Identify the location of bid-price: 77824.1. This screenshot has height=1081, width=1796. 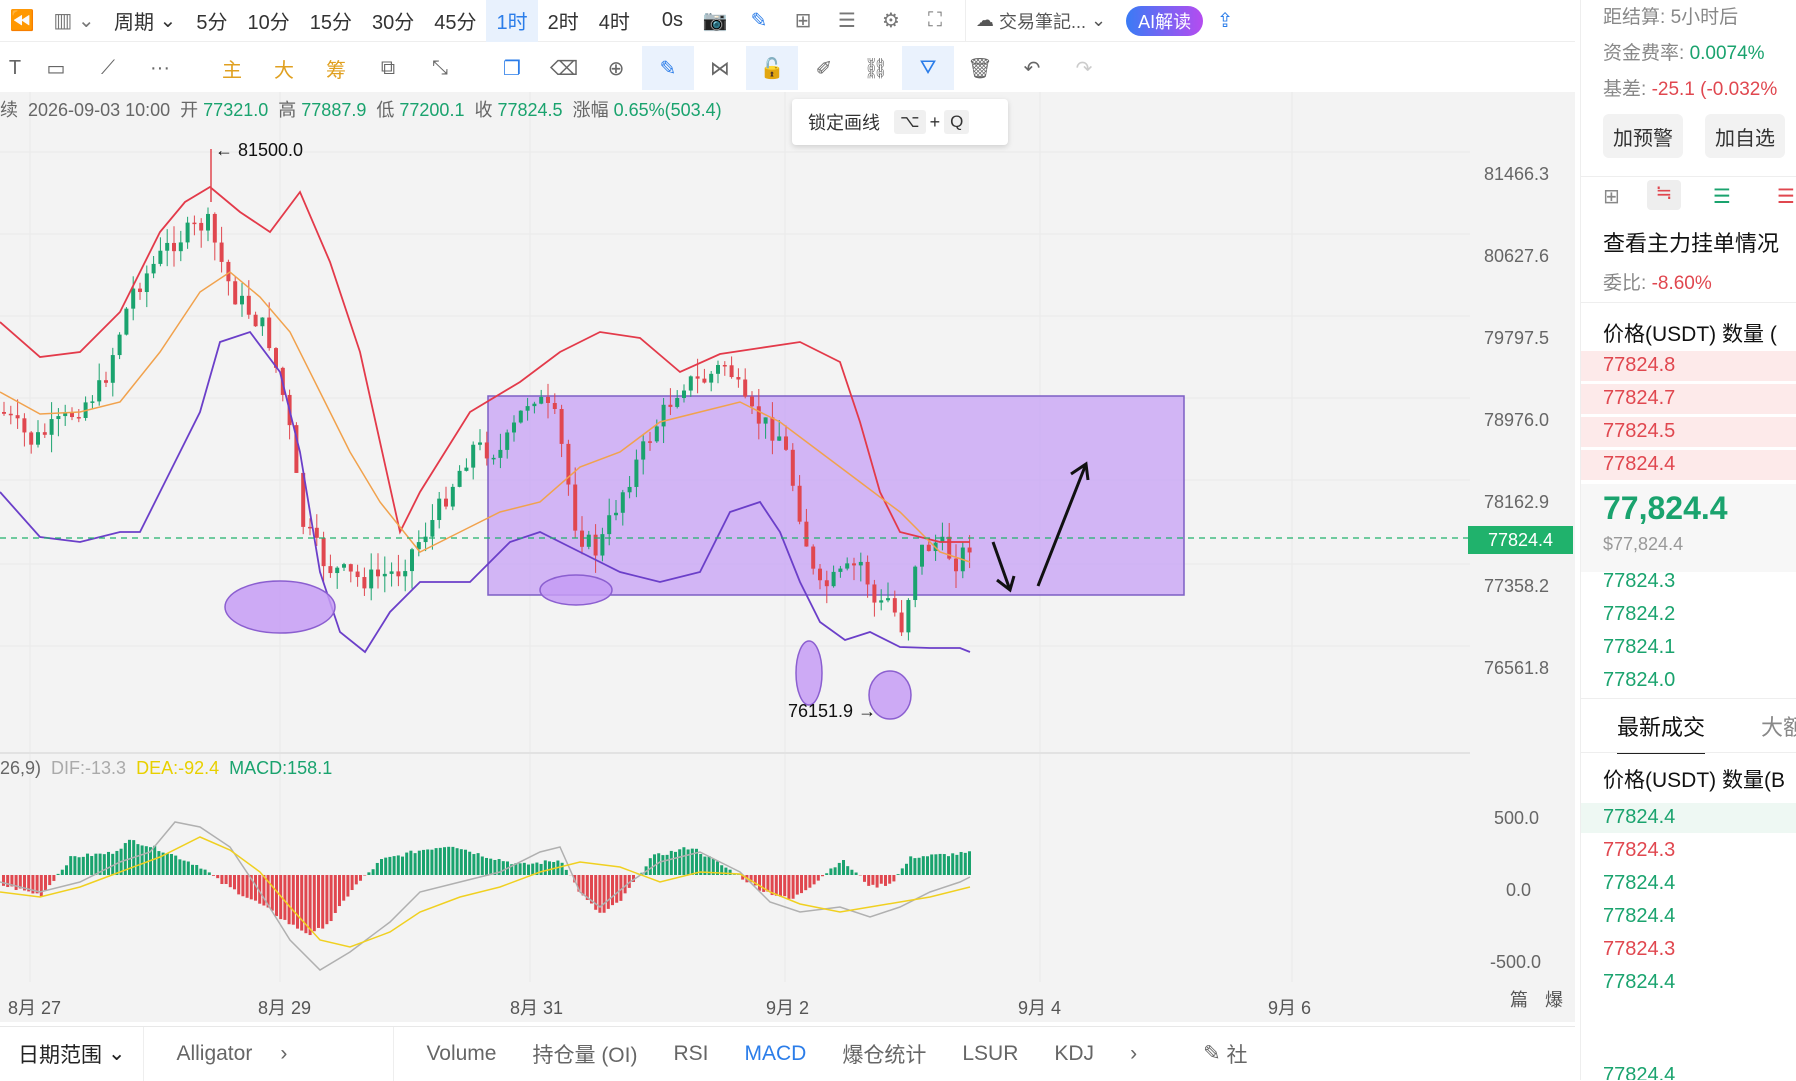
(1639, 647).